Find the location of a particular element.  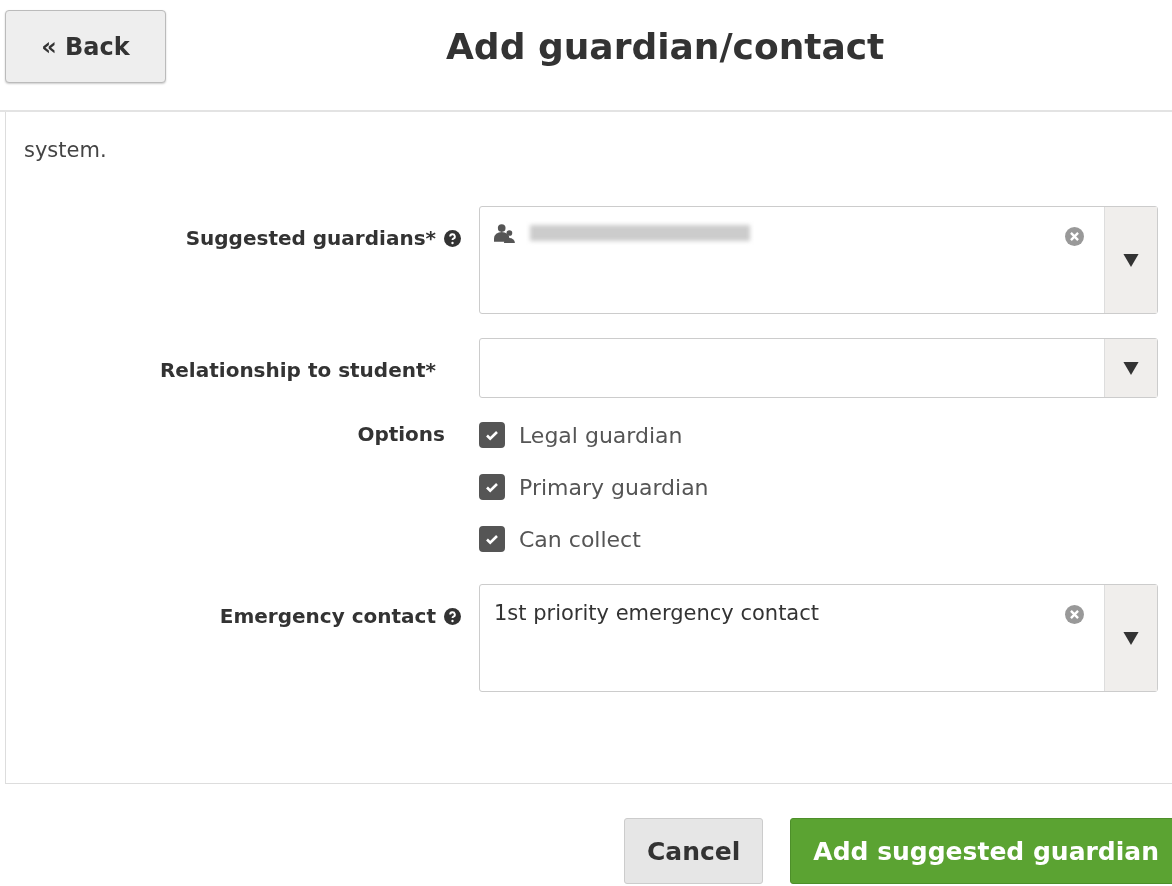

checkbox-option: Can collect is located at coordinates (594, 539).